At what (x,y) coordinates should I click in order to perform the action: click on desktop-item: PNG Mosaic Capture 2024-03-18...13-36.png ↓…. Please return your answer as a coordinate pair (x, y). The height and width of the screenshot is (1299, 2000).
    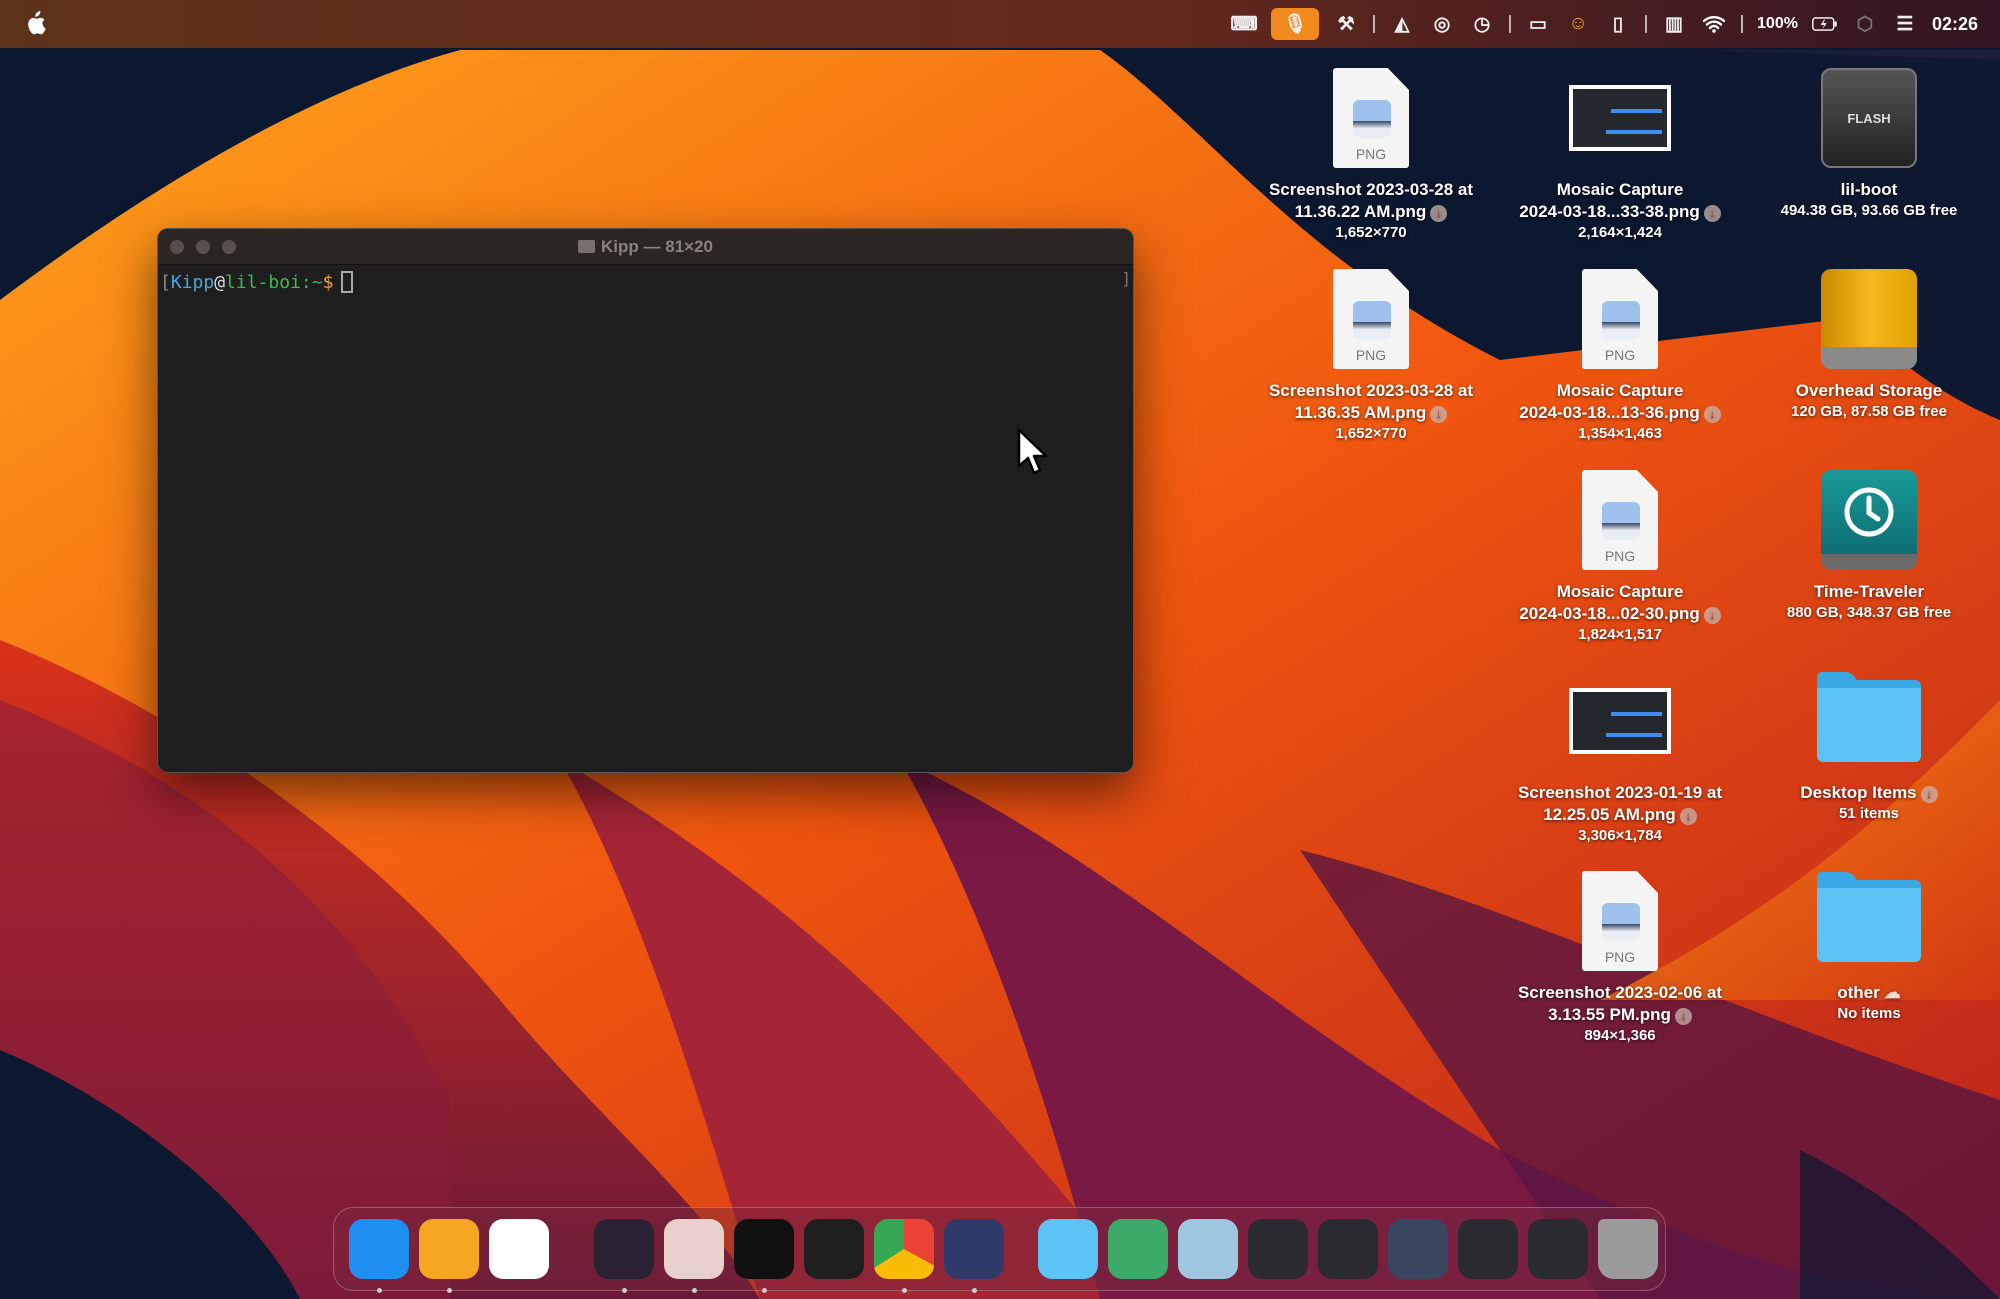
    Looking at the image, I should click on (1620, 355).